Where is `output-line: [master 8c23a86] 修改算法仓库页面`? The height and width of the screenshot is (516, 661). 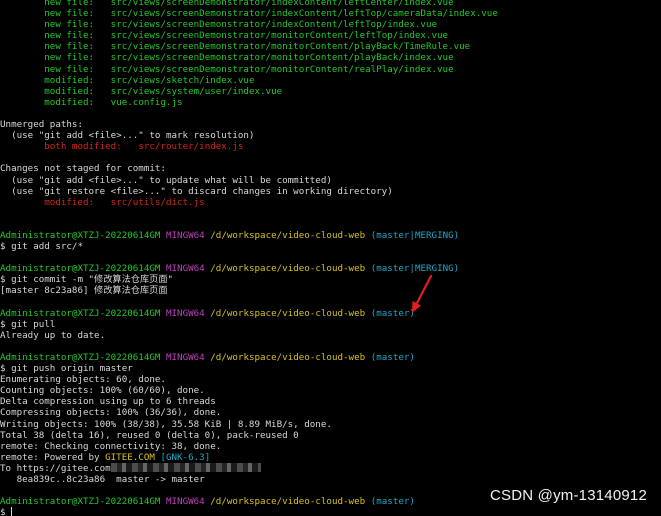 output-line: [master 8c23a86] 修改算法仓库页面 is located at coordinates (84, 291).